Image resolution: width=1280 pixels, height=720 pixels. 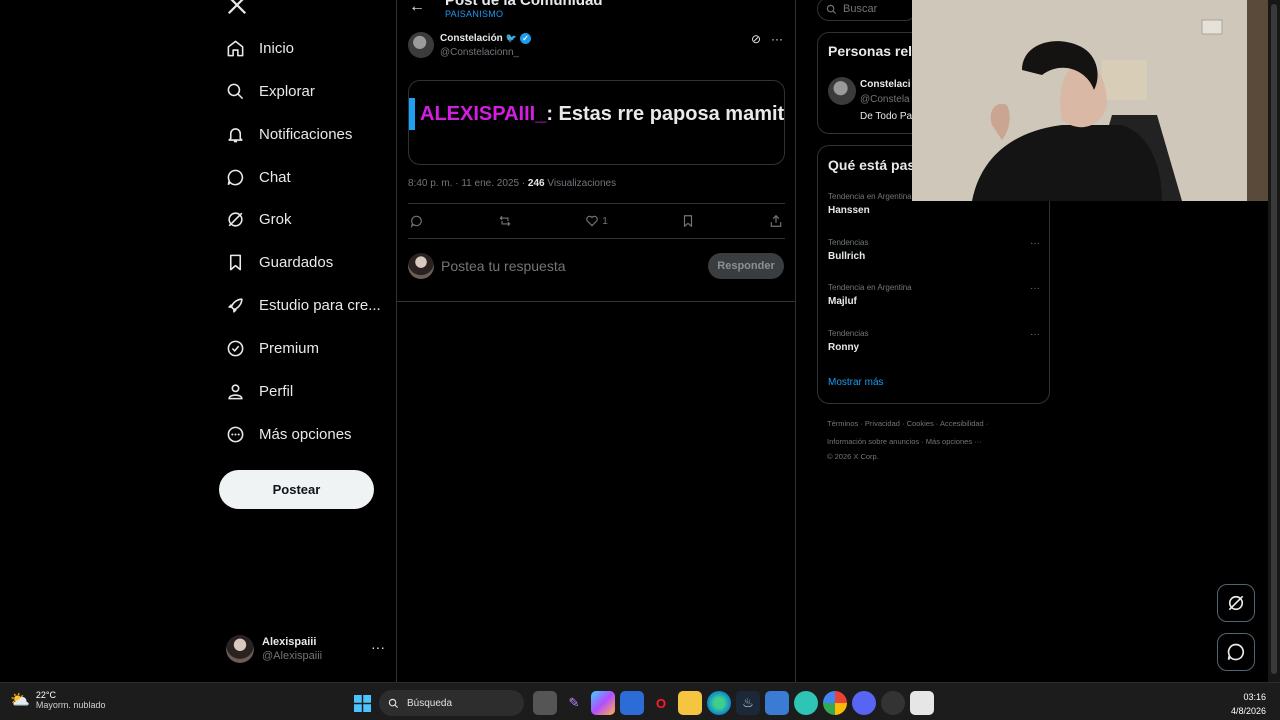 What do you see at coordinates (417, 221) in the screenshot?
I see `reply-action` at bounding box center [417, 221].